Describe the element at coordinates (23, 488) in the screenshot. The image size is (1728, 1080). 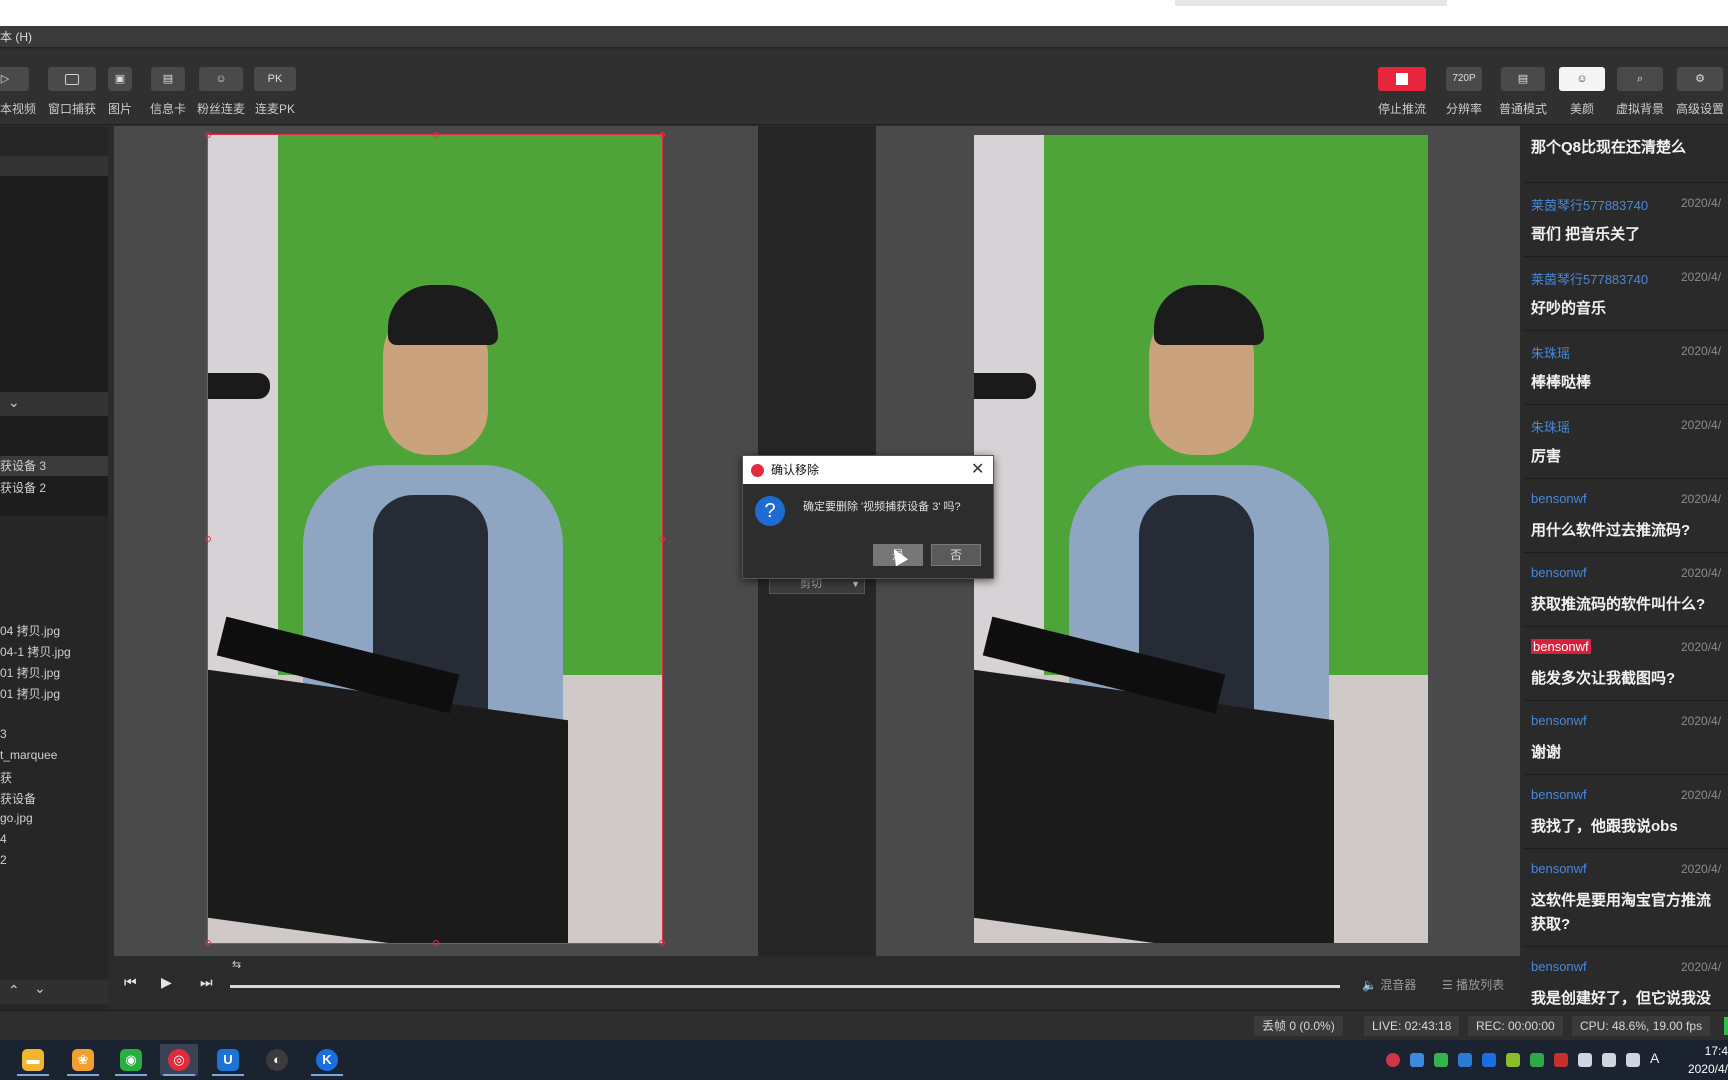
I see `source-item: 获设备 2` at that location.